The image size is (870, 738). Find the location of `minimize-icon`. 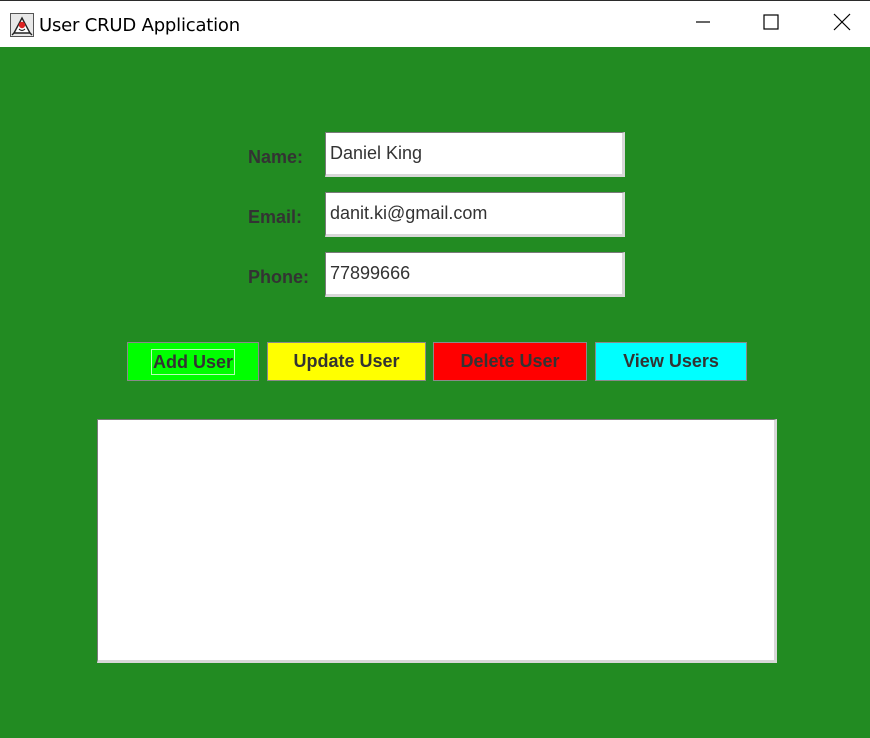

minimize-icon is located at coordinates (703, 24).